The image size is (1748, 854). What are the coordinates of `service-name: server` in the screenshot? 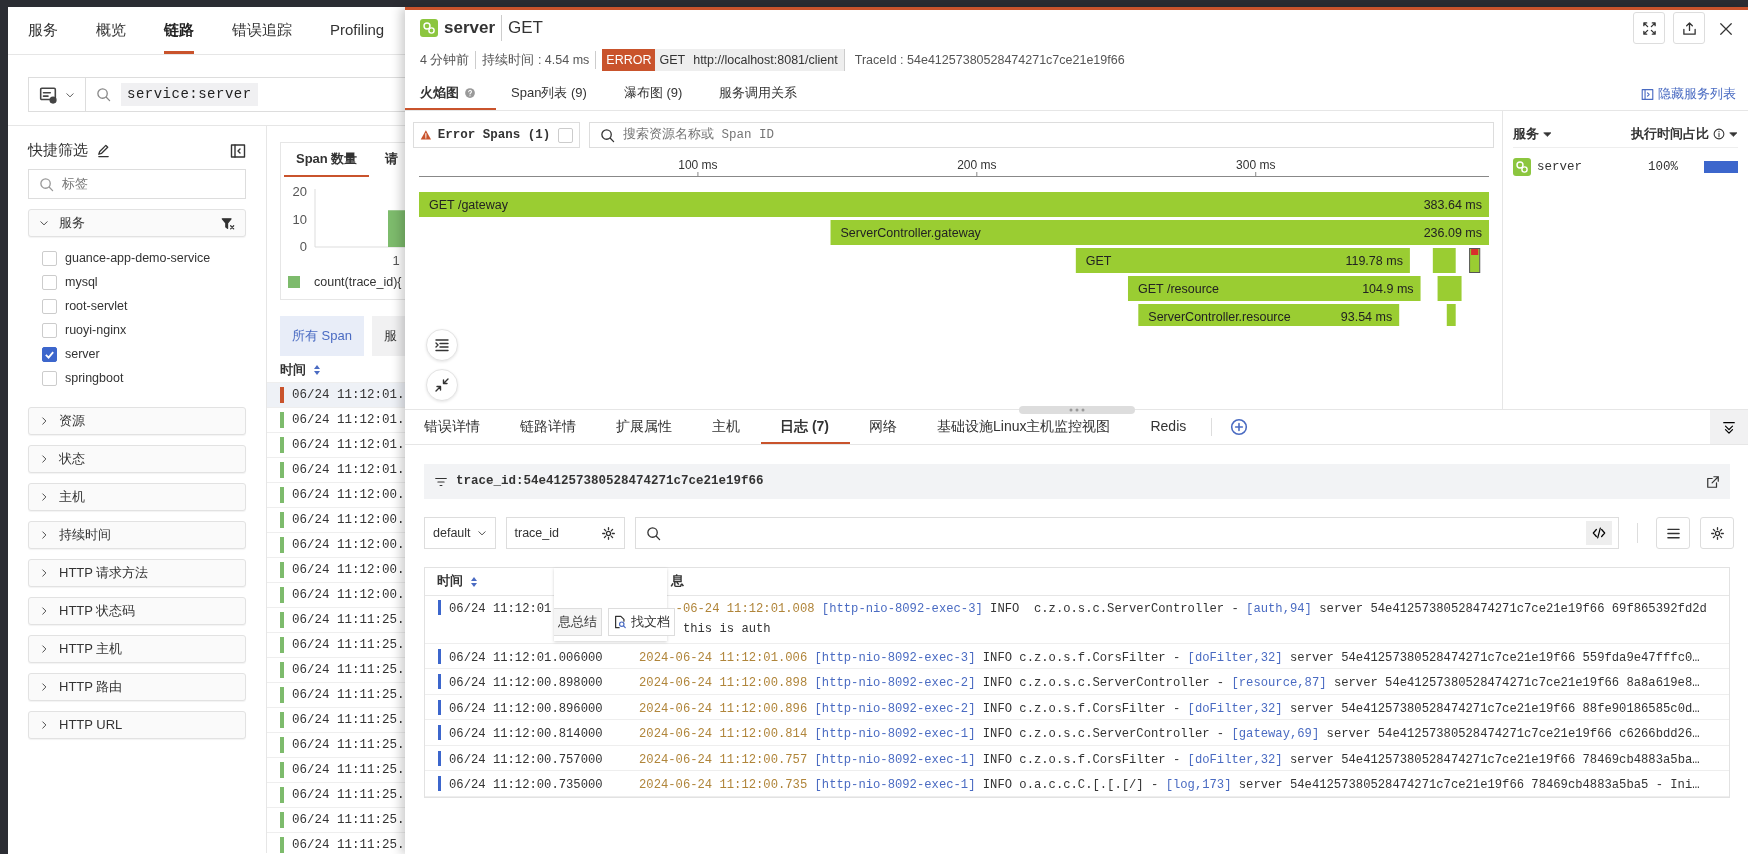 It's located at (1559, 167).